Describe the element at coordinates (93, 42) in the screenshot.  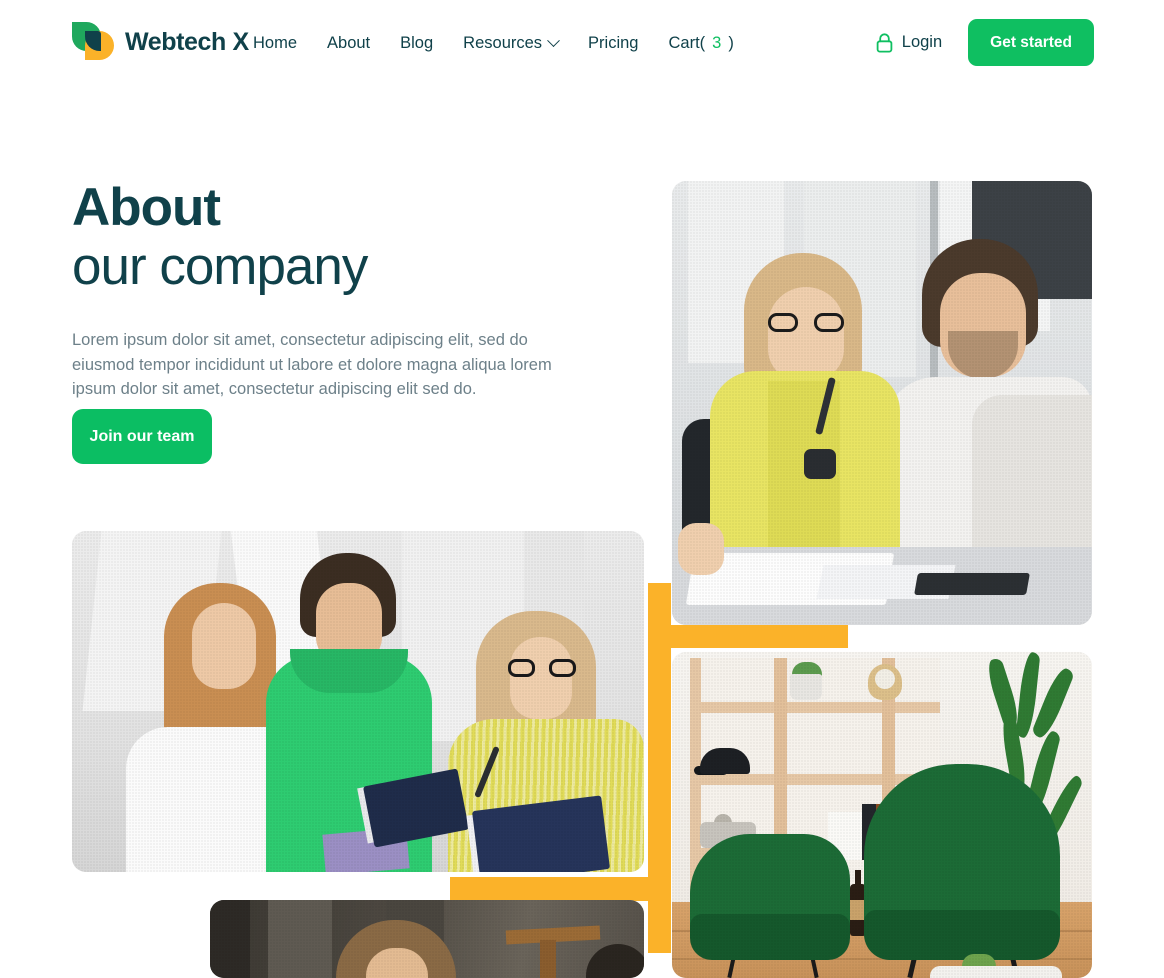
I see `leaf-logo-icon` at that location.